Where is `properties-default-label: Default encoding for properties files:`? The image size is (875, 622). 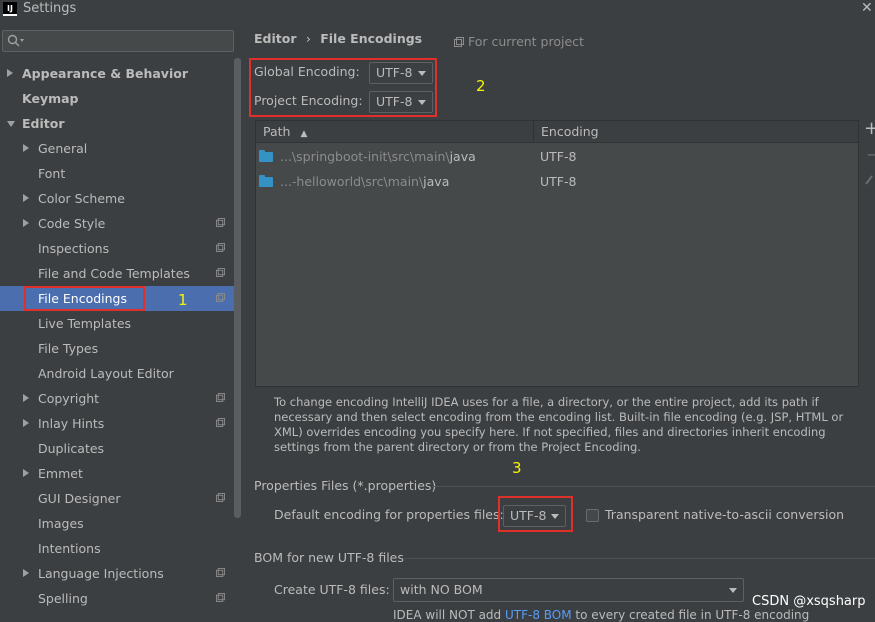
properties-default-label: Default encoding for properties files: is located at coordinates (389, 514).